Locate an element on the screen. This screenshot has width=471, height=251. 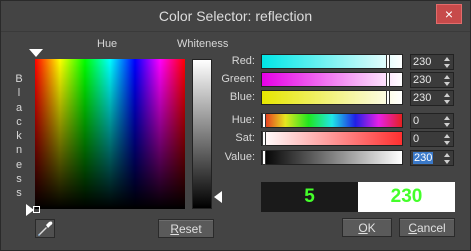
ok-button: OK is located at coordinates (367, 227).